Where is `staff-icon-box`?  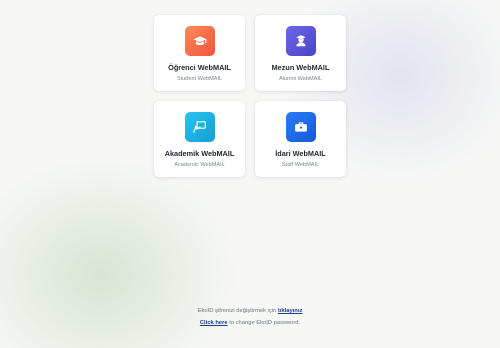 staff-icon-box is located at coordinates (300, 127).